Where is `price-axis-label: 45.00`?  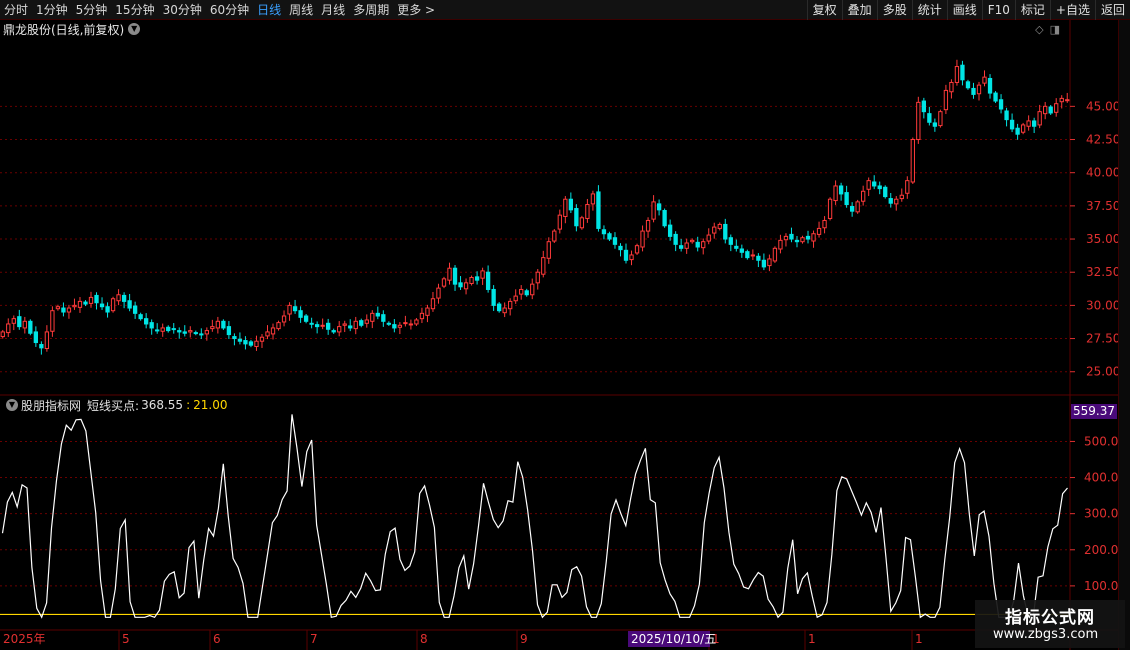
price-axis-label: 45.00 is located at coordinates (1102, 106).